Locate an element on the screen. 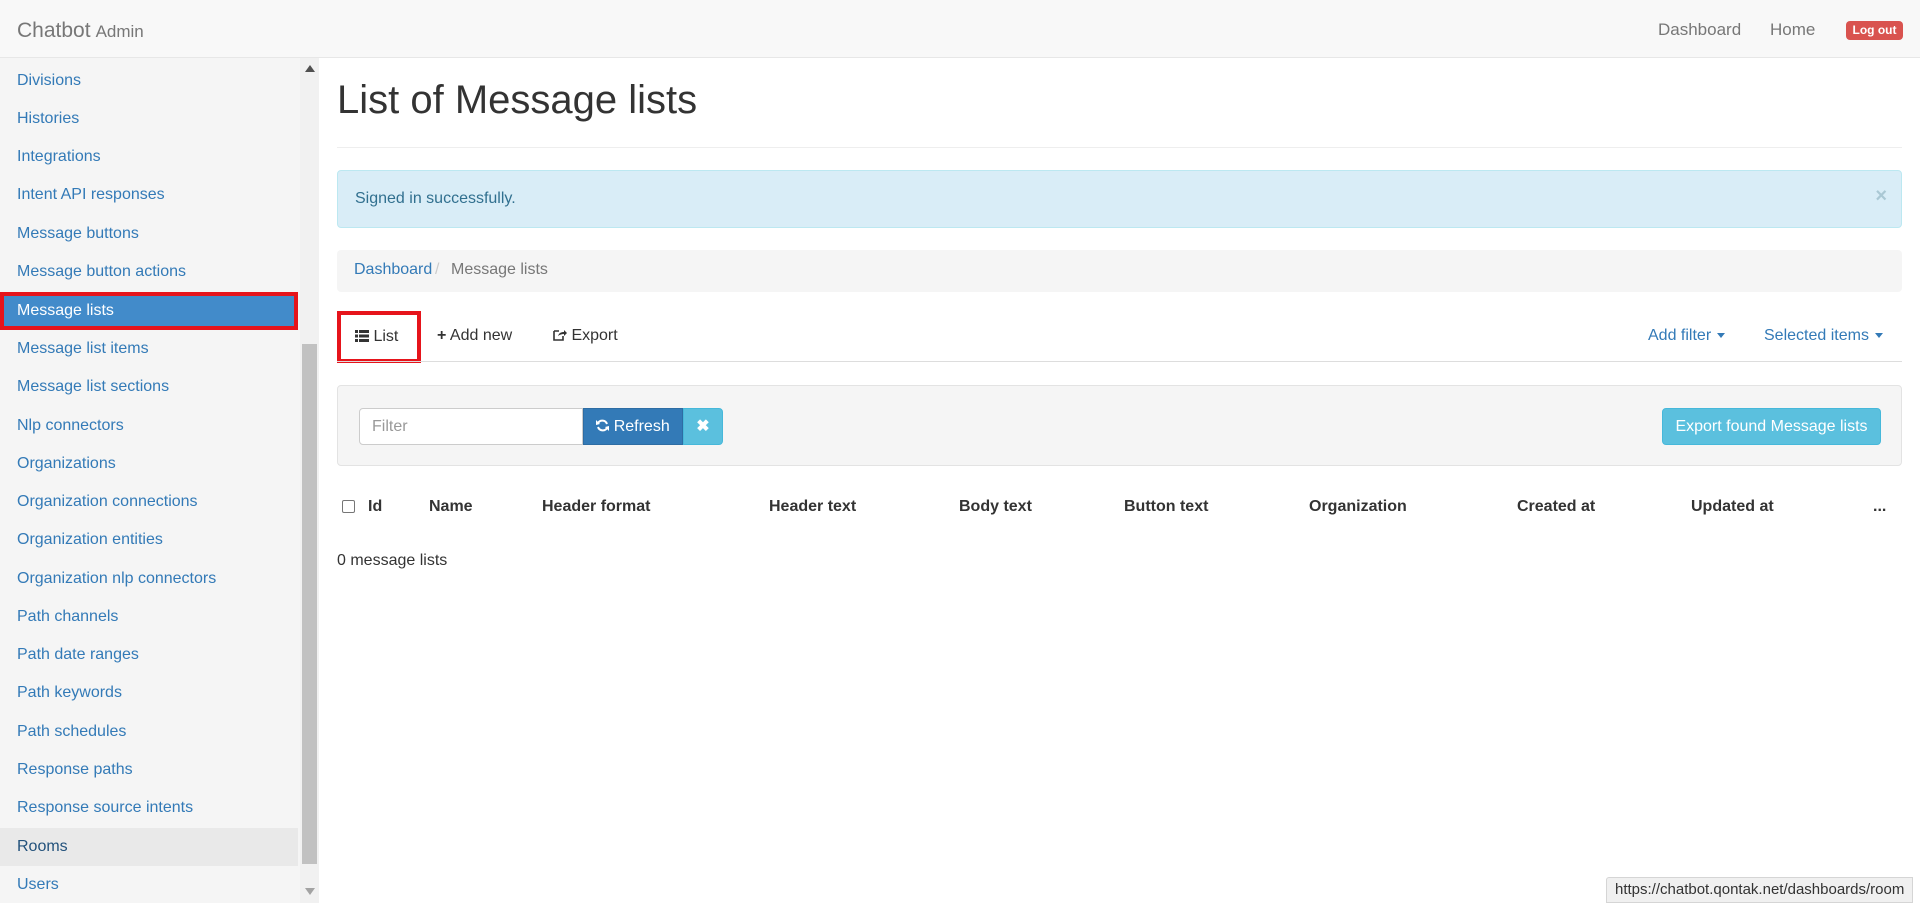 The image size is (1920, 905). refresh-button: Refresh is located at coordinates (633, 426).